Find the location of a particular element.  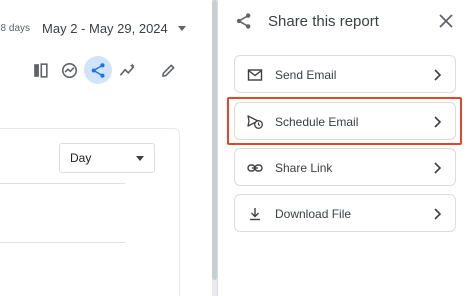

date-range-picker: 28 days May 2 - May 29, 2024 is located at coordinates (93, 28).